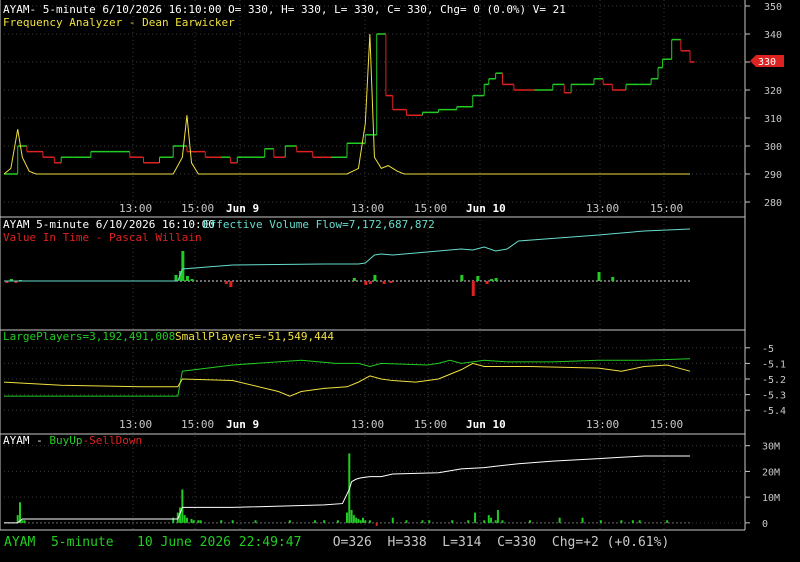  Describe the element at coordinates (774, 396) in the screenshot. I see `y-tick-label: -5.3` at that location.